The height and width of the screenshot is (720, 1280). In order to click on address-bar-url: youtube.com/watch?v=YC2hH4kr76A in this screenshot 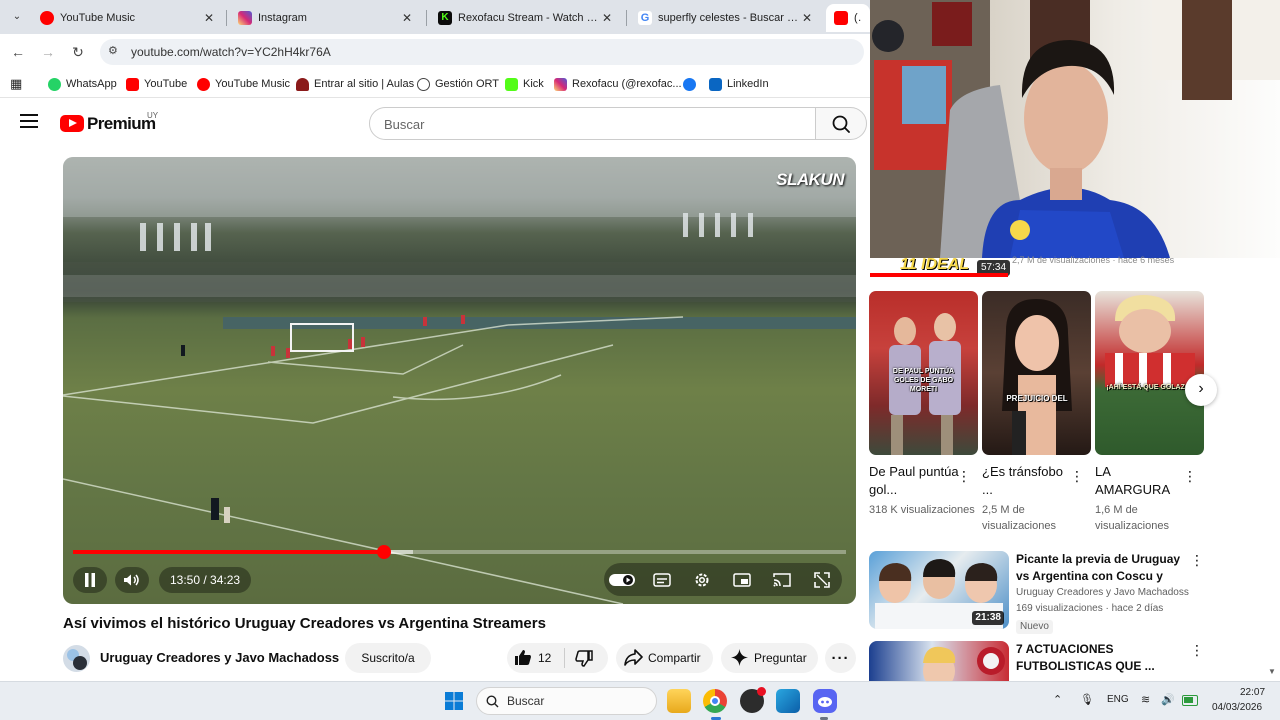, I will do `click(231, 52)`.